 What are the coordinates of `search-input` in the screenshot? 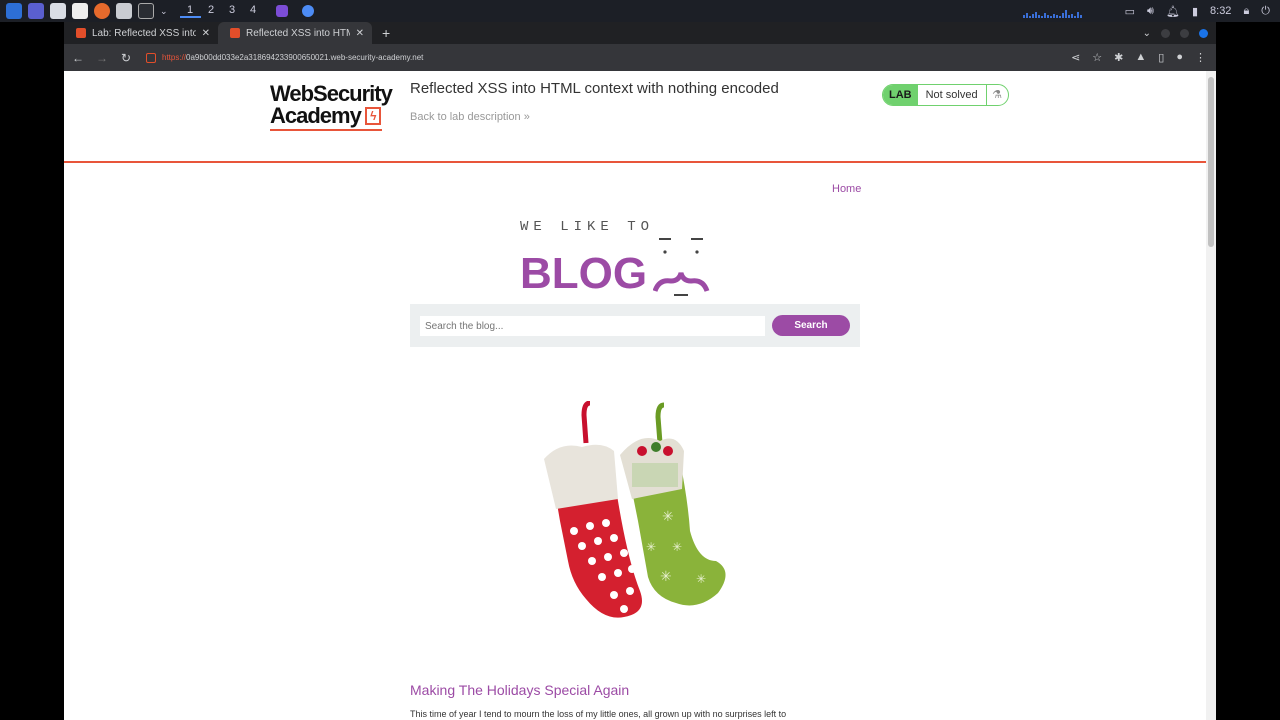 It's located at (592, 326).